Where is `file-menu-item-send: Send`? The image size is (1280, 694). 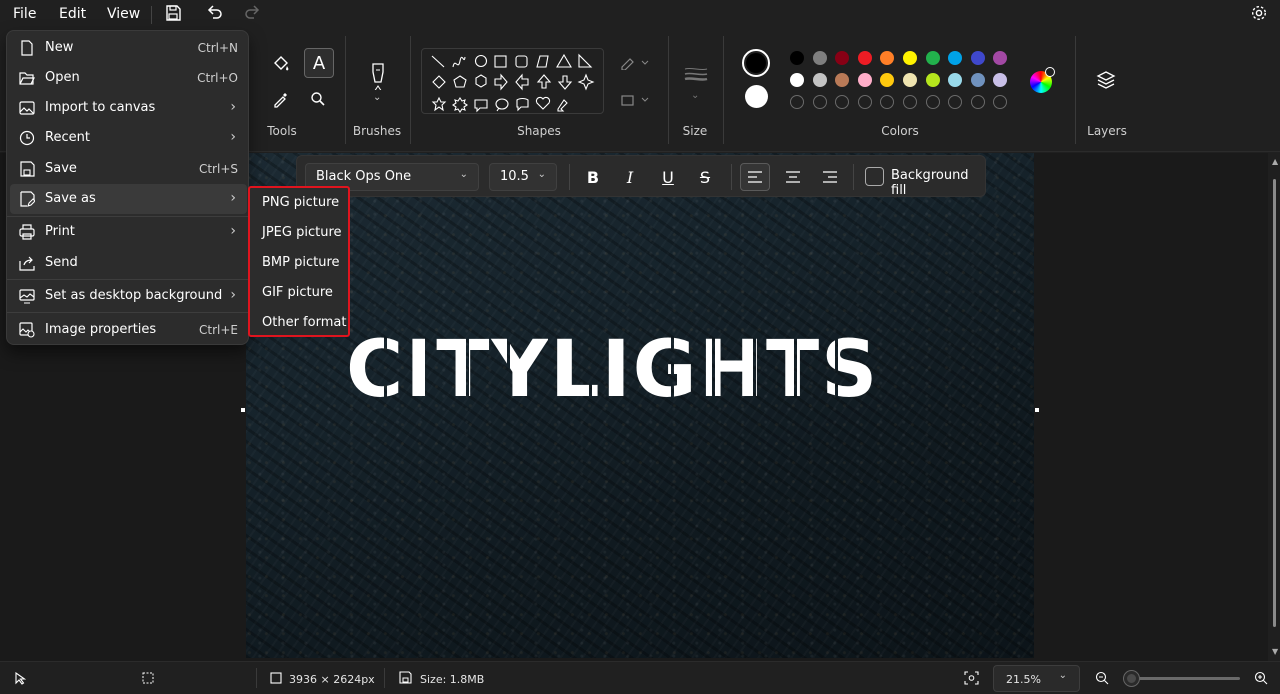
file-menu-item-send: Send is located at coordinates (128, 263).